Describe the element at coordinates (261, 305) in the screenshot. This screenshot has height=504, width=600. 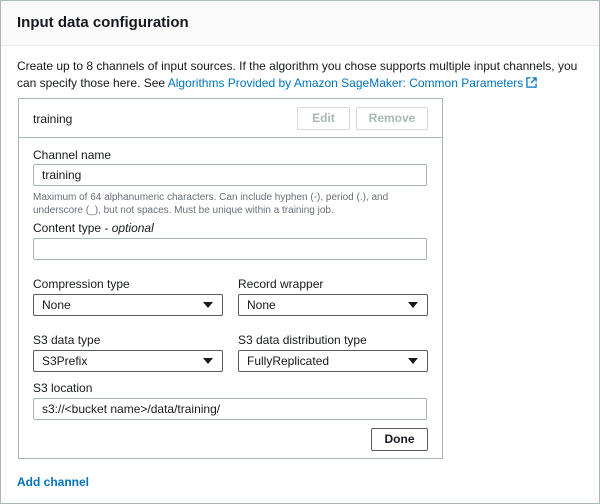
I see `record-wrapper-value: None` at that location.